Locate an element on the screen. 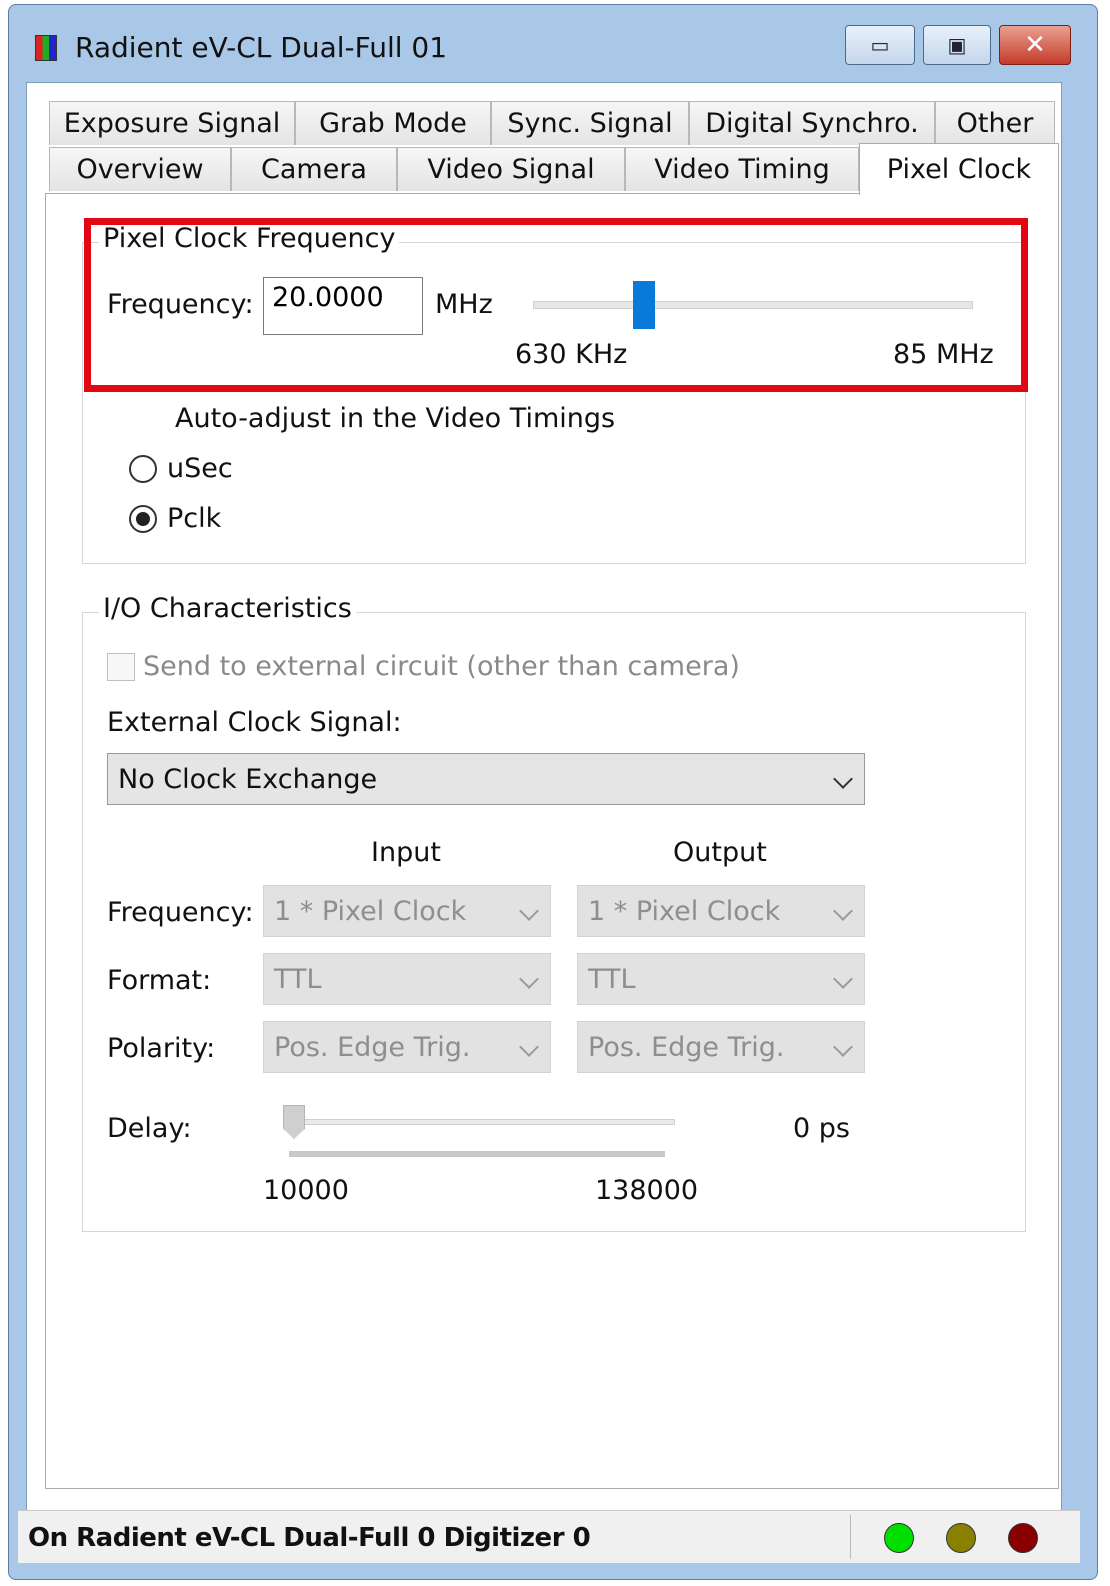 The image size is (1110, 1586). delay-max-label: 138000 is located at coordinates (647, 1190).